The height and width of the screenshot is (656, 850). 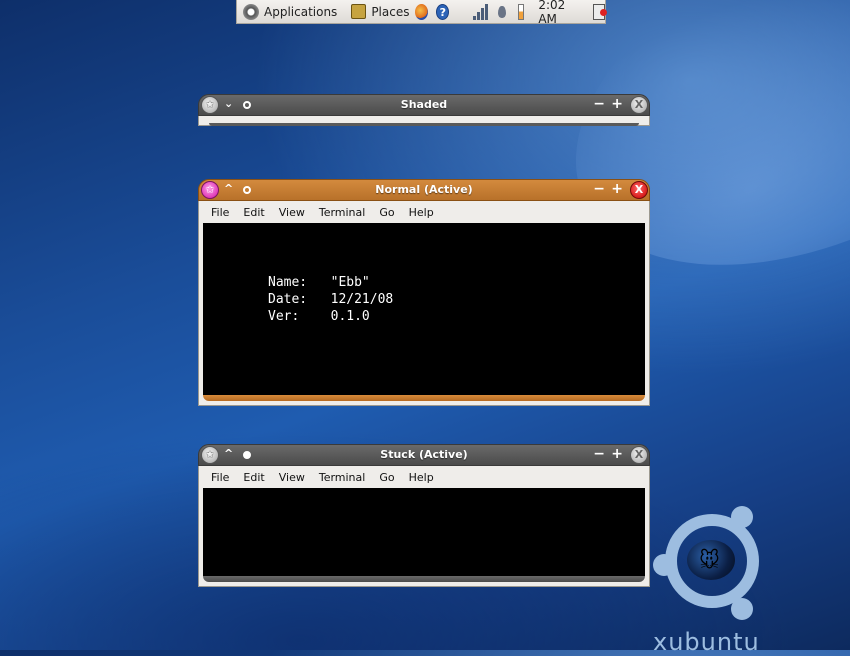 I want to click on terminal-area, so click(x=424, y=532).